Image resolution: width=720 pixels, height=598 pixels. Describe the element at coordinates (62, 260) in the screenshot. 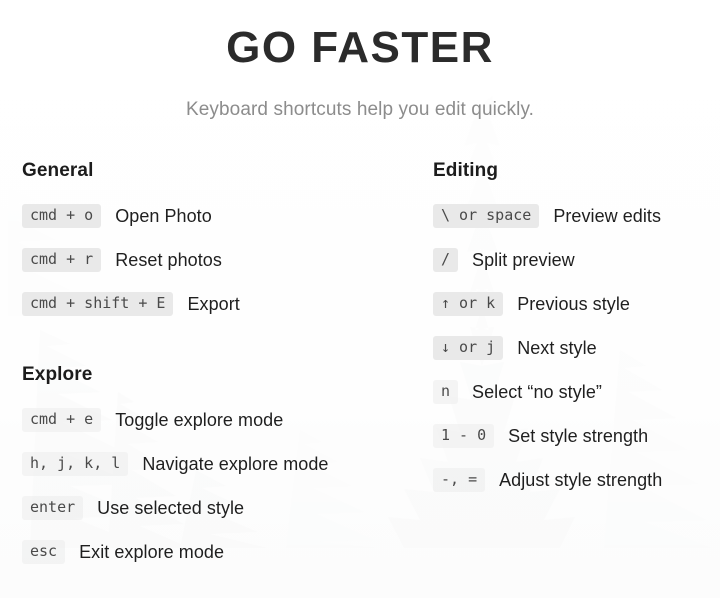

I see `key-badge: cmd + r` at that location.